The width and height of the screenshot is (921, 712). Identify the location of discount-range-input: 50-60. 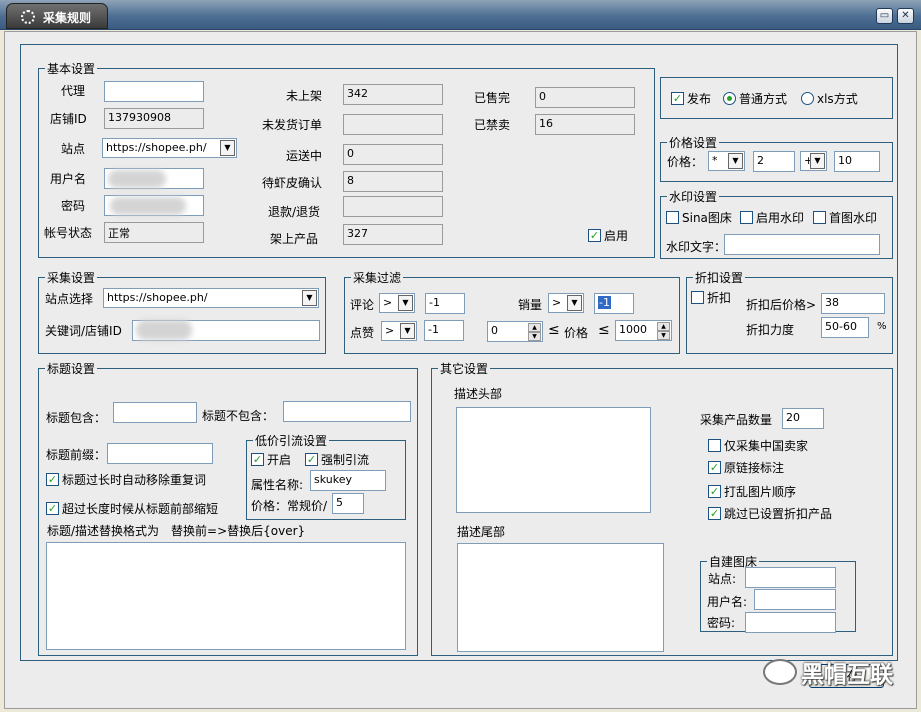
(845, 327).